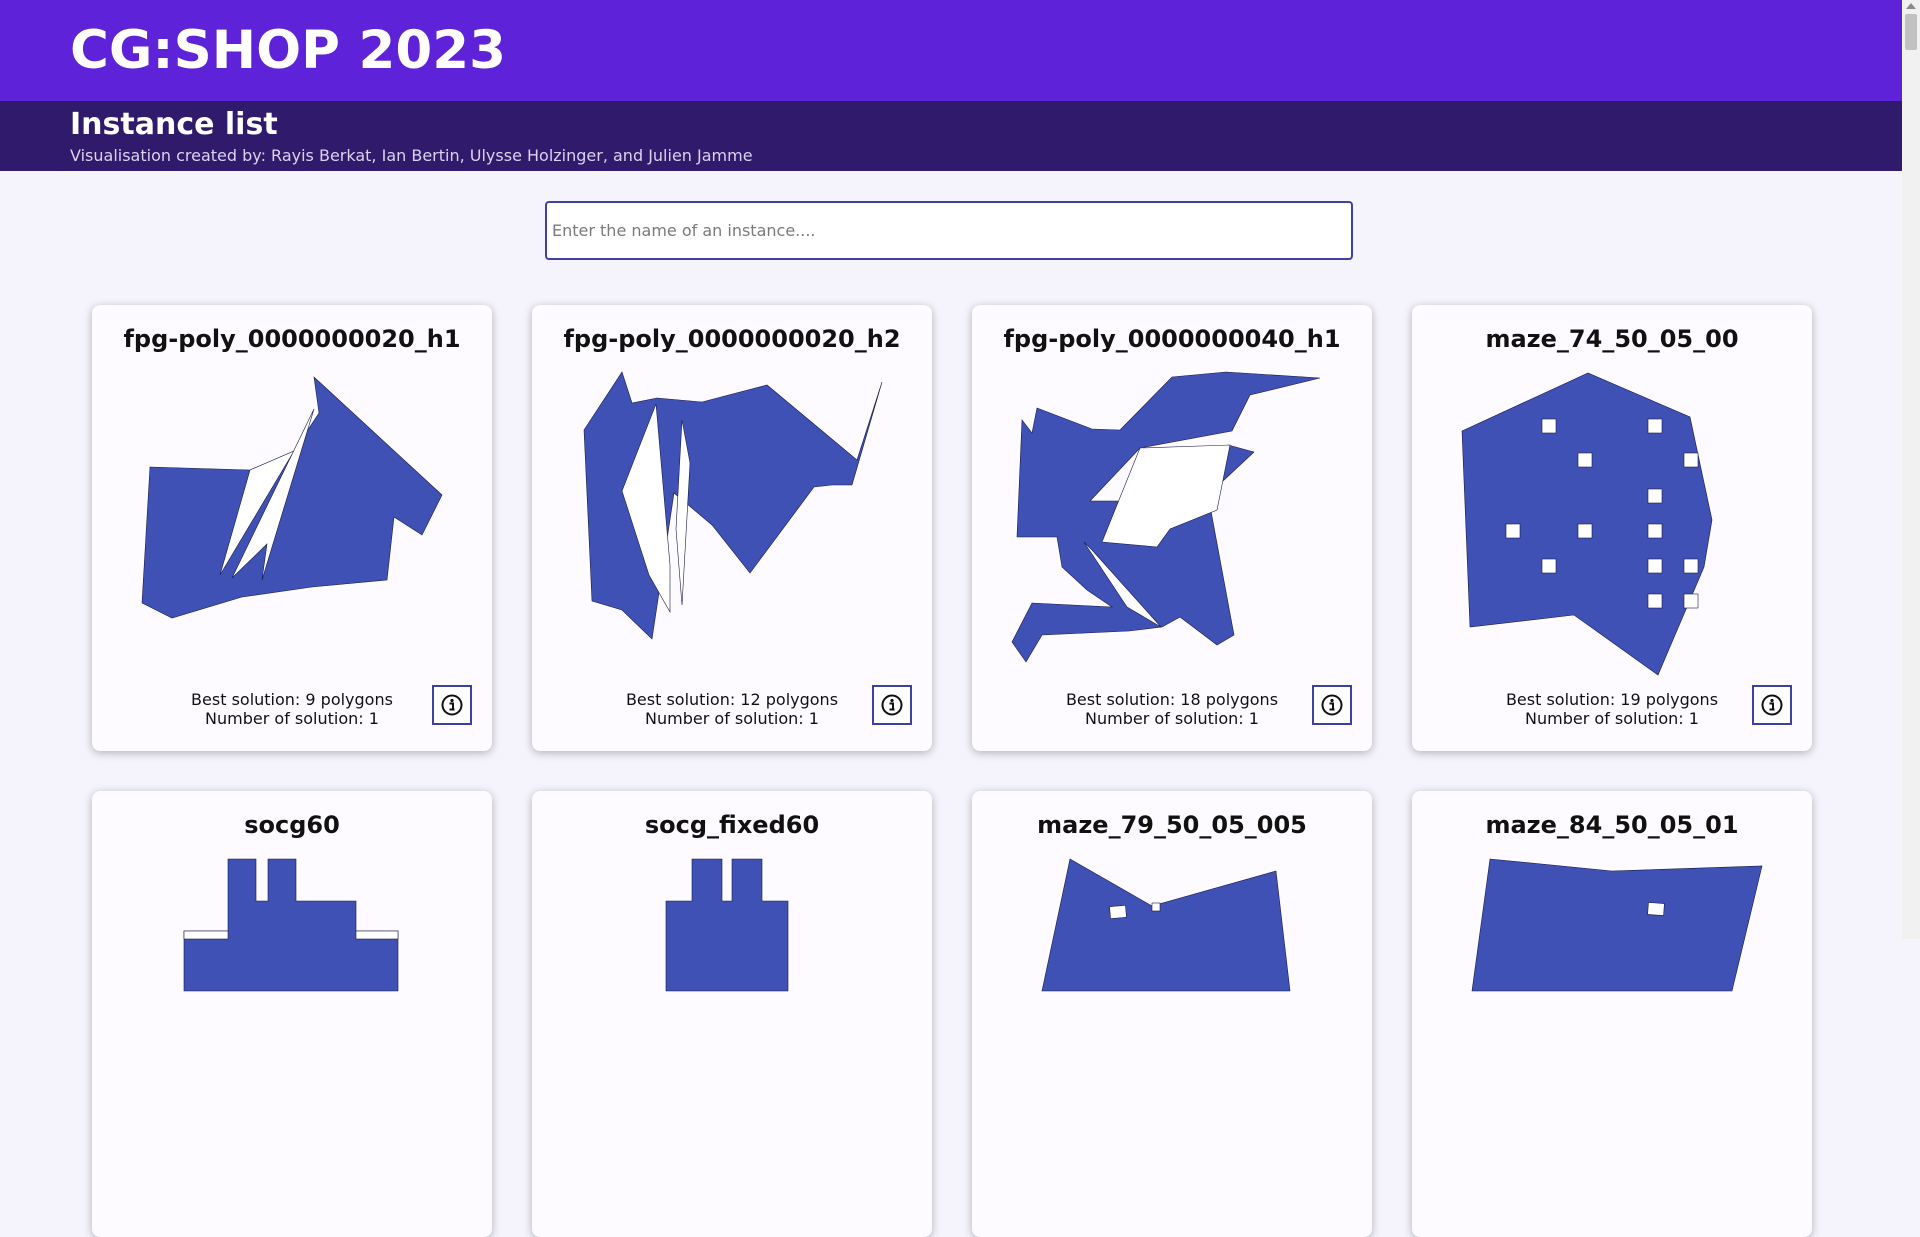  I want to click on scrollbar-thumb, so click(1911, 32).